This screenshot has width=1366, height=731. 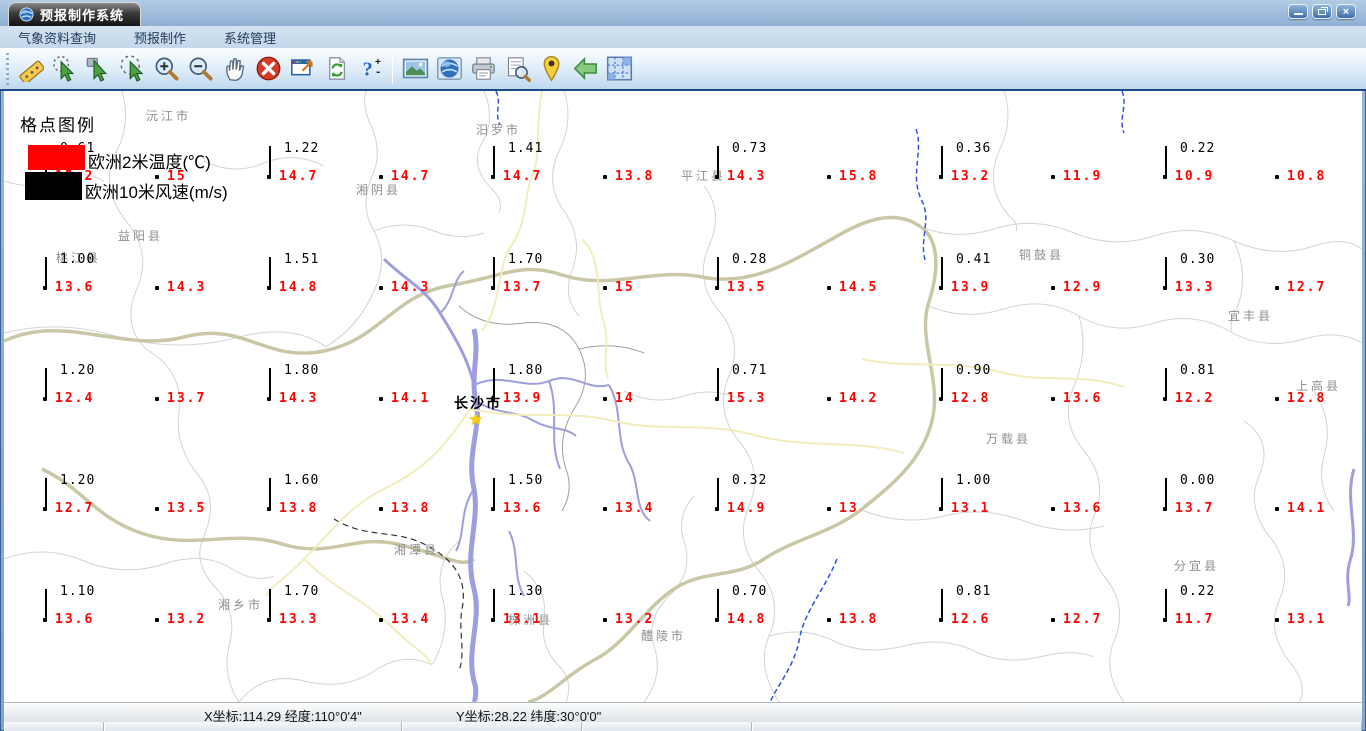 I want to click on temperature-value: 13.1, so click(x=523, y=619).